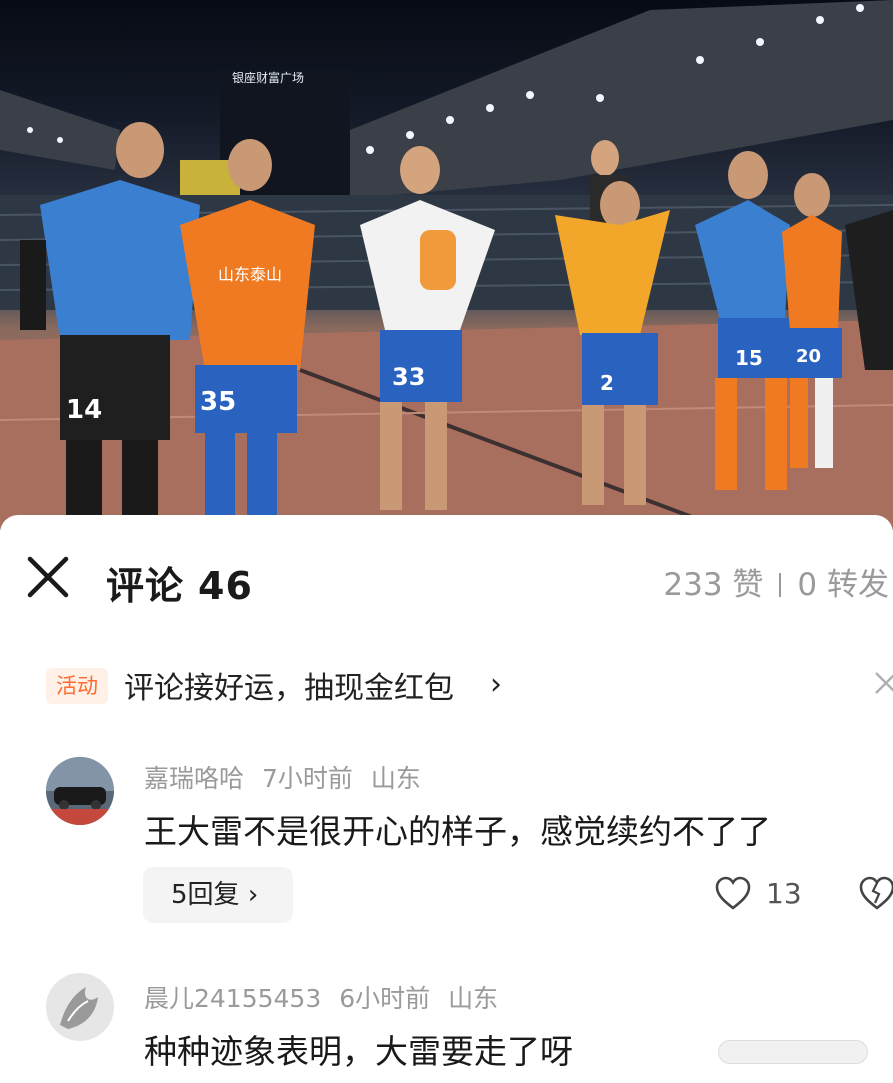 The height and width of the screenshot is (1083, 893). What do you see at coordinates (289, 685) in the screenshot?
I see `promo-text: 评论接好运，抽现金红包` at bounding box center [289, 685].